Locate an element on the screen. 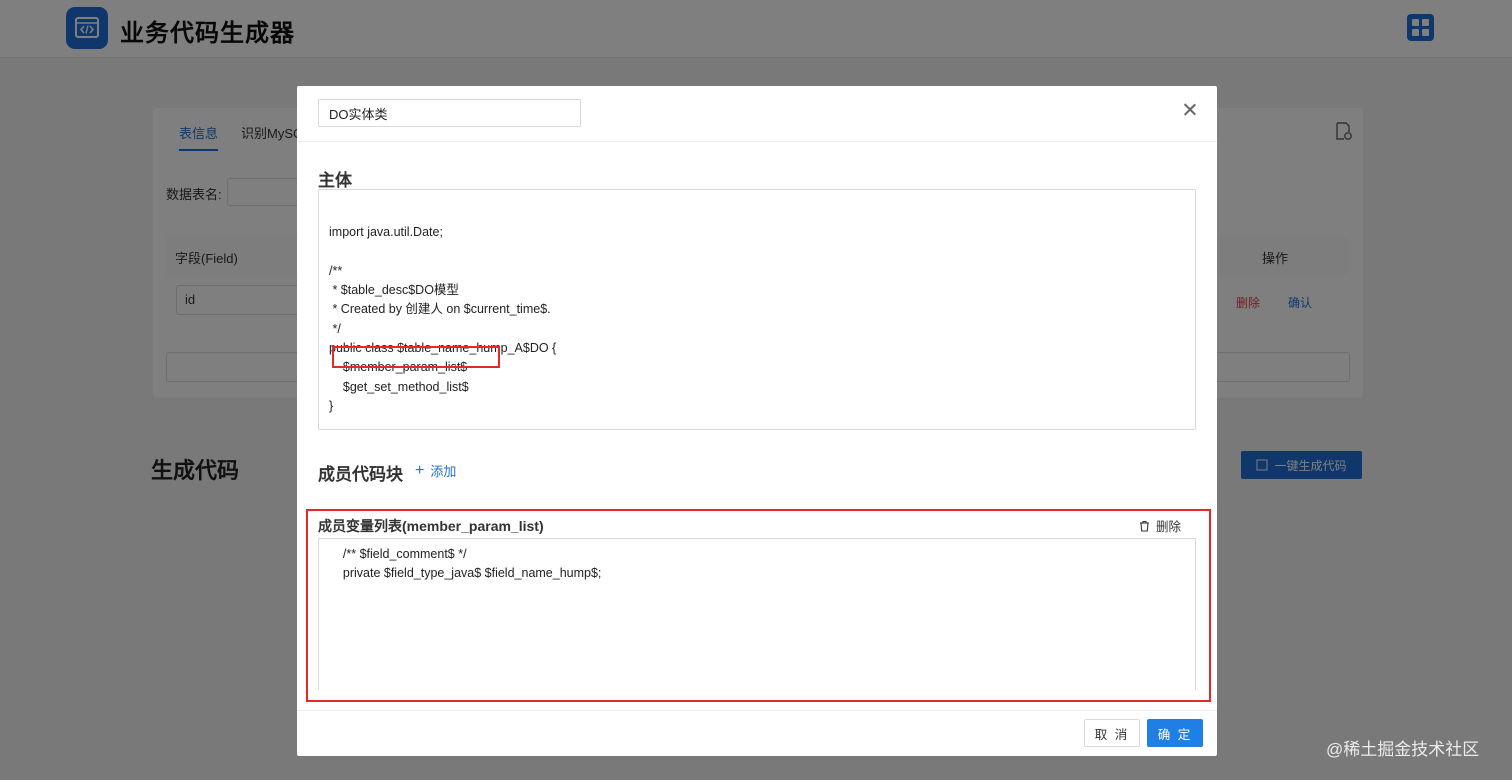  confirm-button: 确 定 is located at coordinates (1175, 733).